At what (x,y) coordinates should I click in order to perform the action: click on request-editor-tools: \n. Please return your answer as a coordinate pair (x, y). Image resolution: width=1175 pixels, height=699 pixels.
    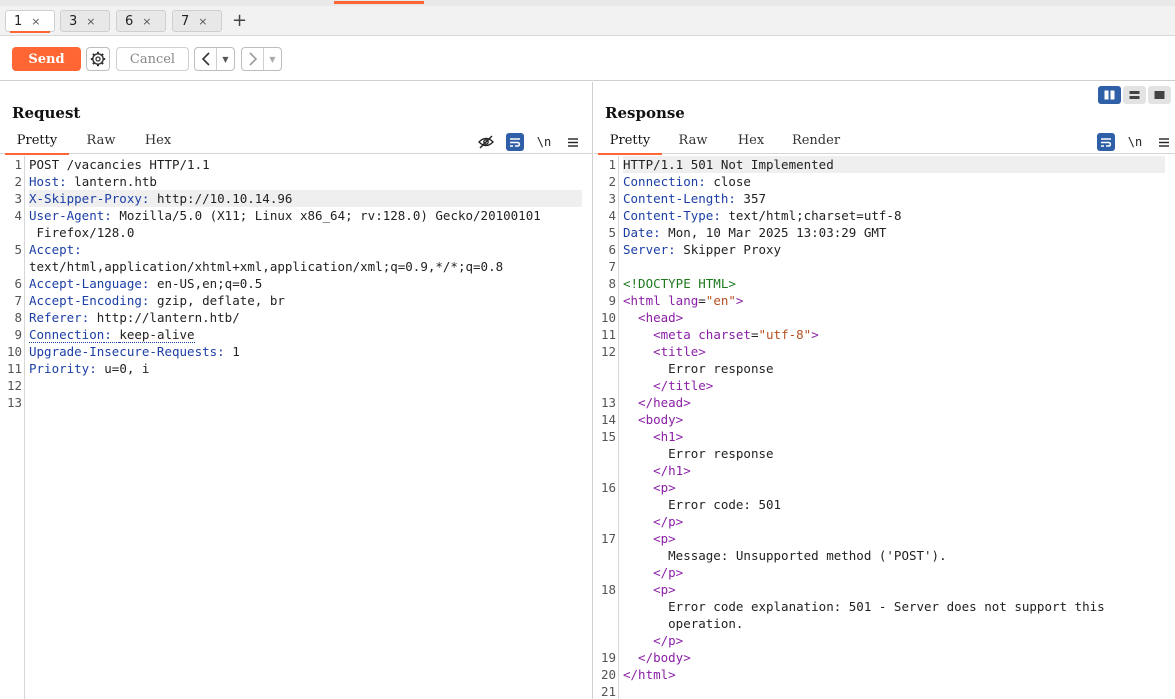
    Looking at the image, I should click on (524, 142).